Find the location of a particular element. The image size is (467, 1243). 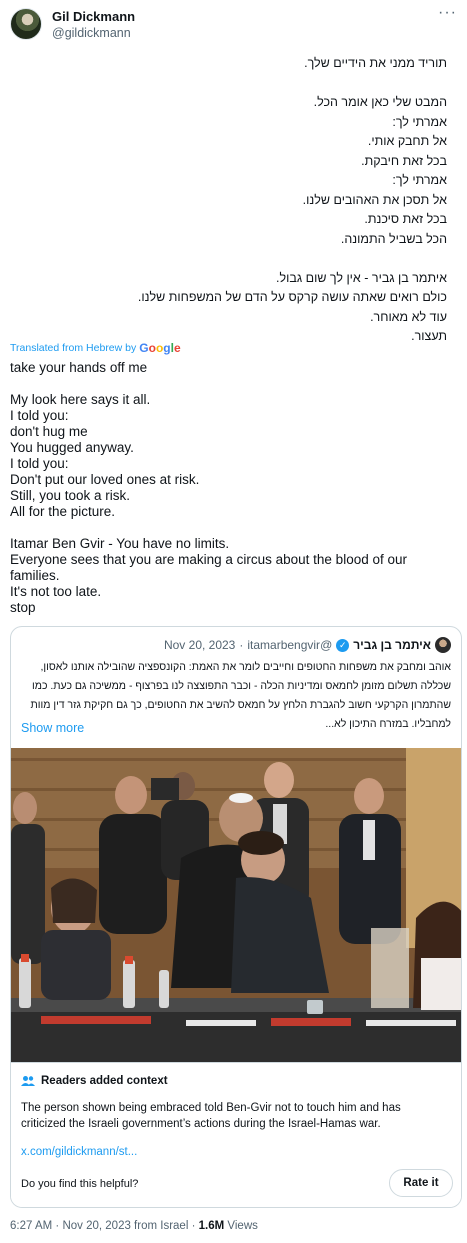

tweet-line-hebrew: המבט שלי כאן אומר הכל. is located at coordinates (380, 102).